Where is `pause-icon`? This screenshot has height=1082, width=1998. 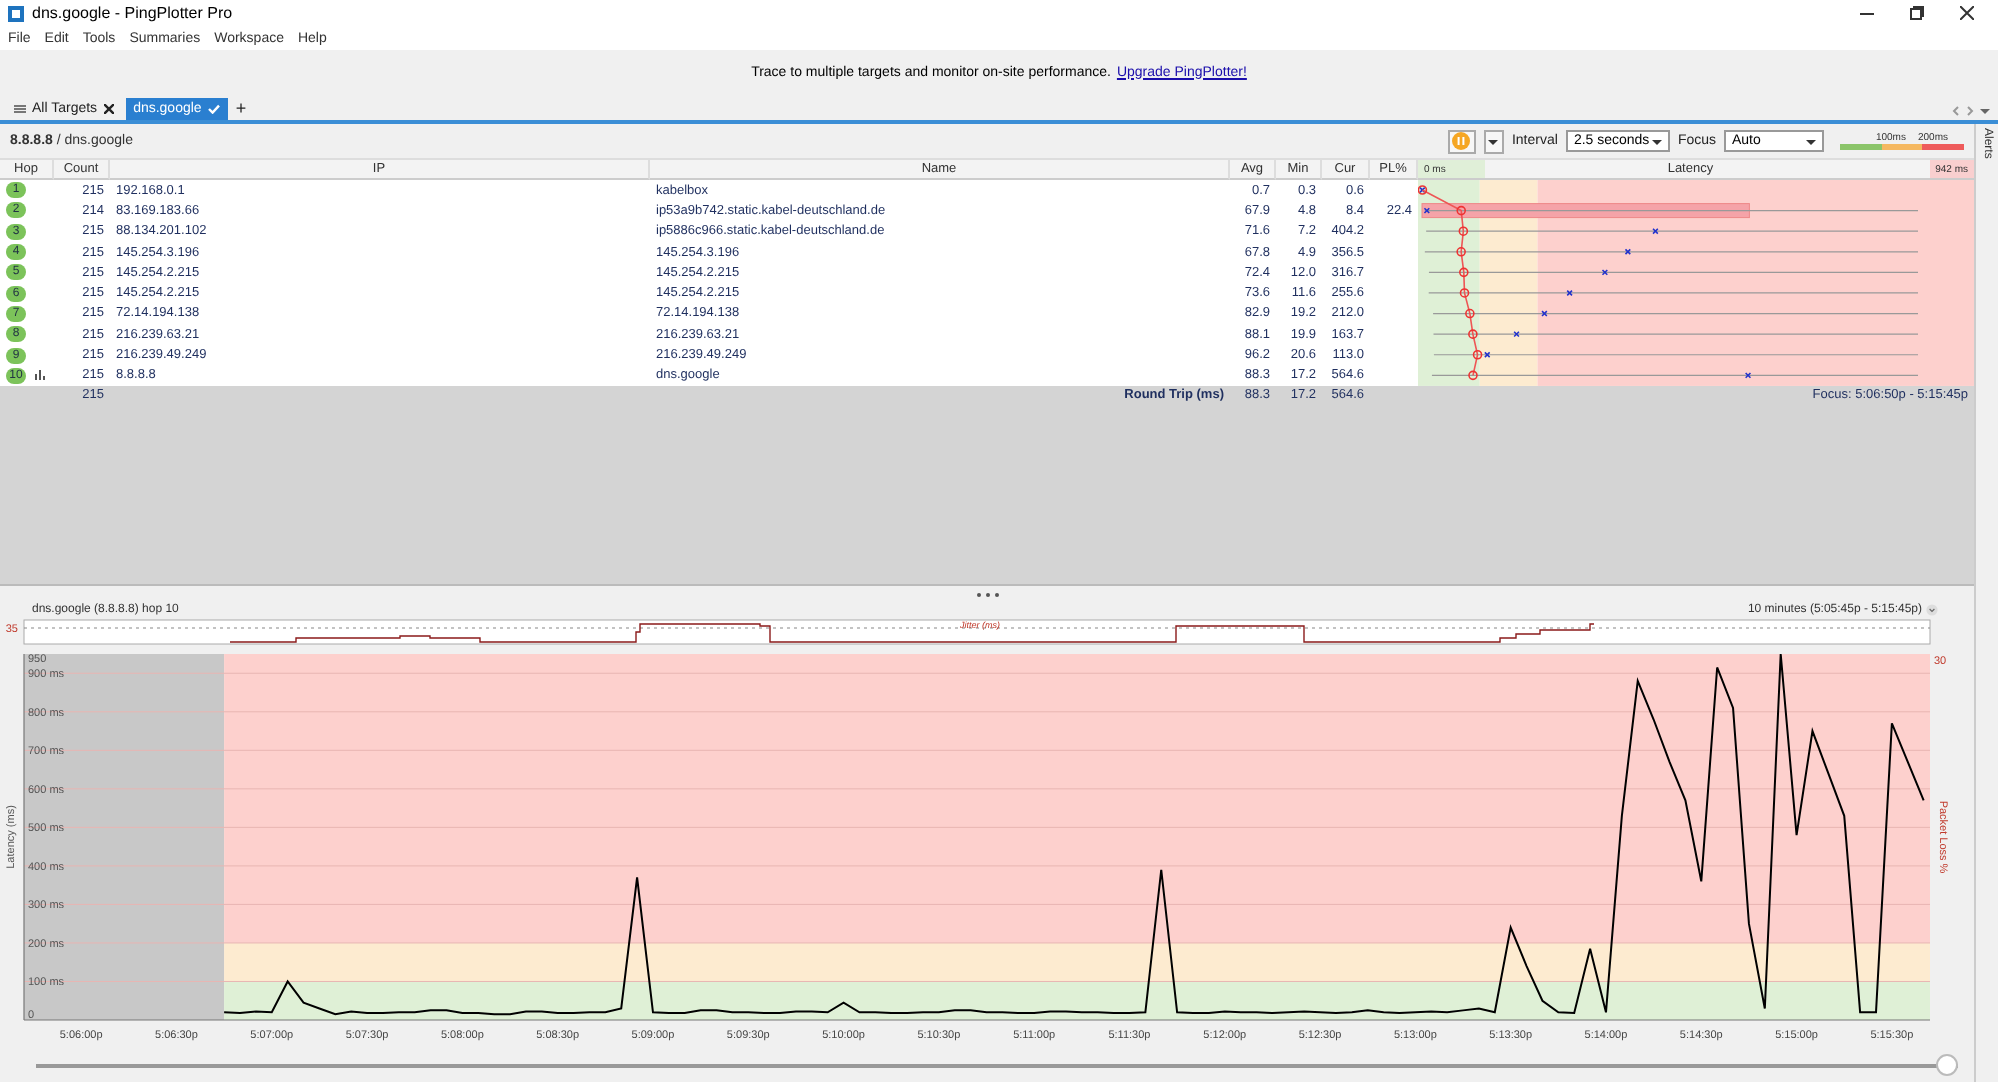
pause-icon is located at coordinates (1461, 141).